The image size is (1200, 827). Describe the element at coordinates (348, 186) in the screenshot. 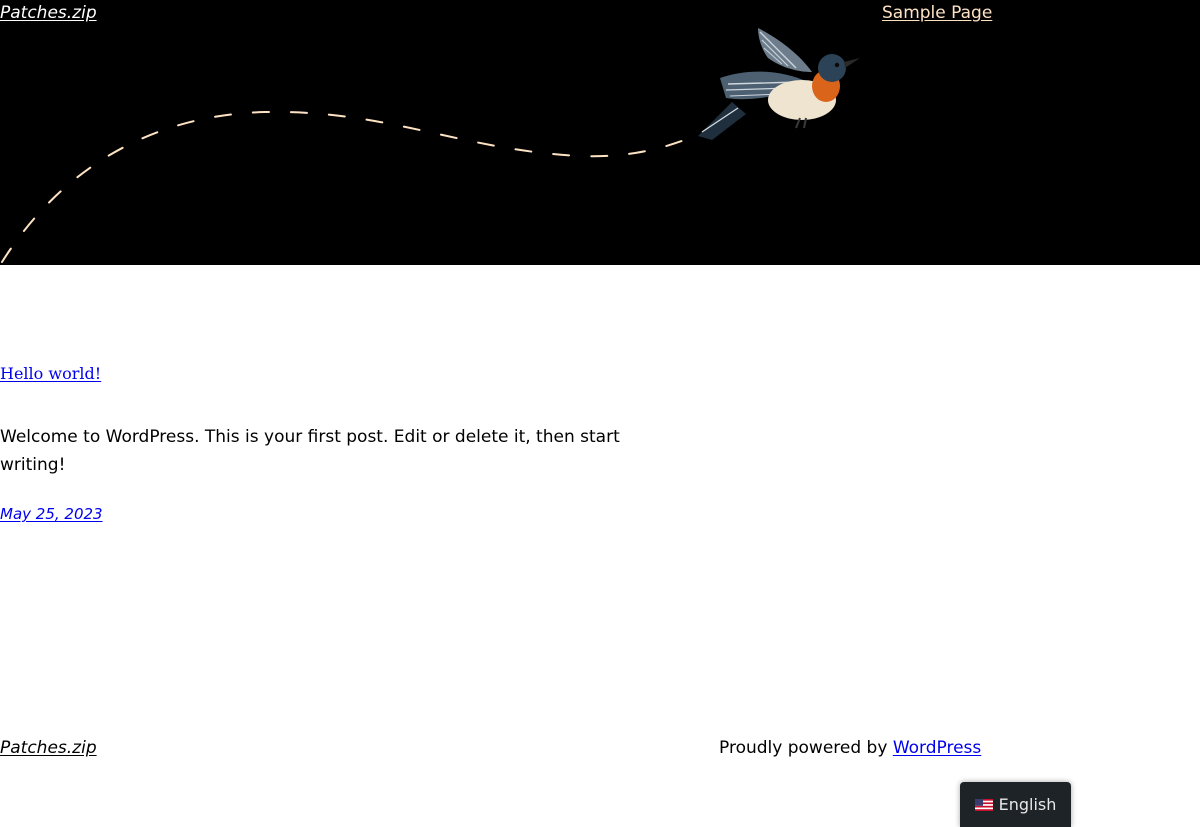

I see `flight-path-decoration` at that location.